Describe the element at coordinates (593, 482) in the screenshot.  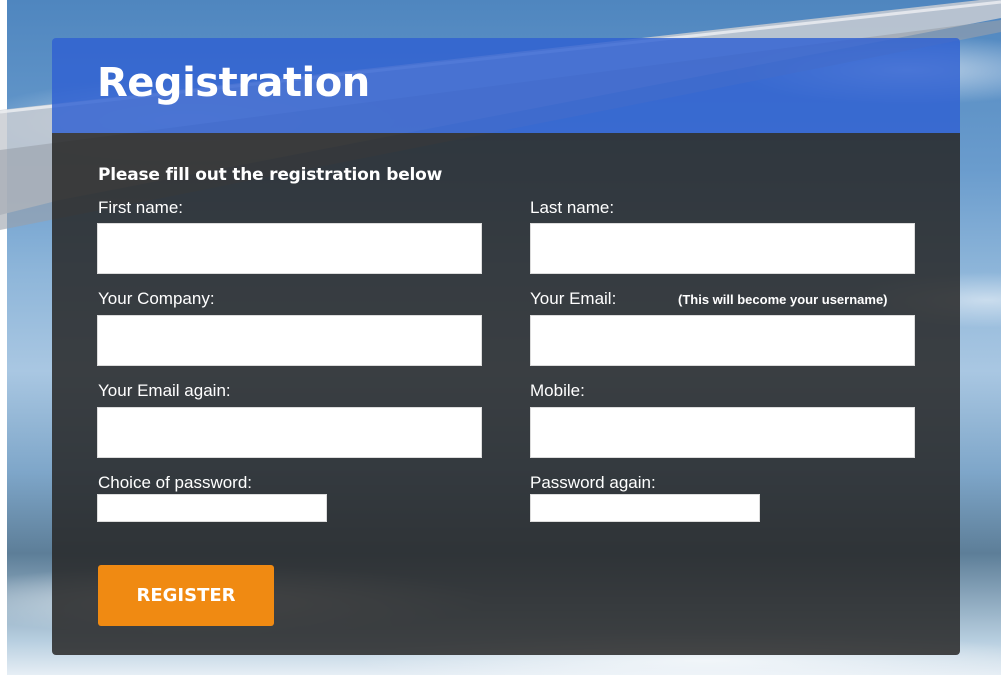
I see `password-again-label: Password again:` at that location.